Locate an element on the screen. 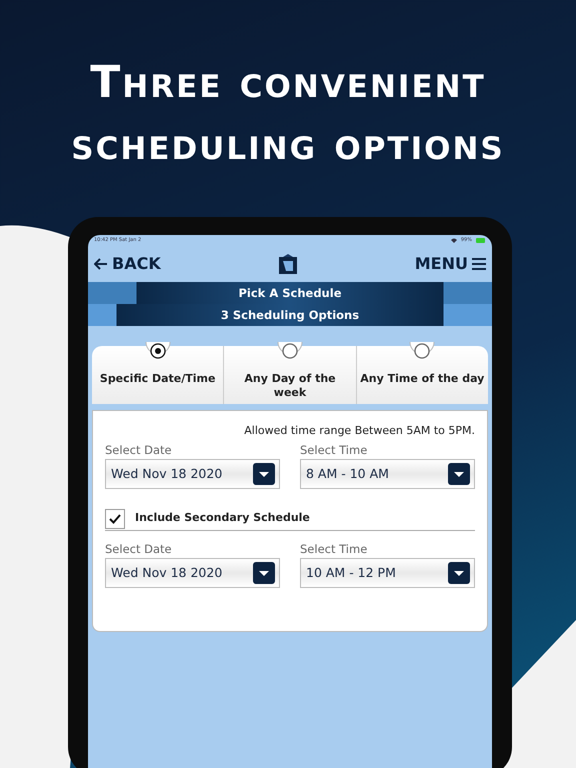 This screenshot has width=576, height=768. checkbox-label: Include Secondary Schedule is located at coordinates (222, 518).